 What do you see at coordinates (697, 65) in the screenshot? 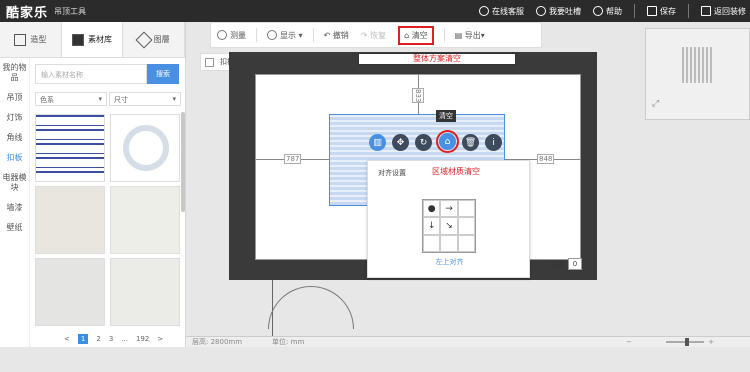
I see `preview-ceiling` at bounding box center [697, 65].